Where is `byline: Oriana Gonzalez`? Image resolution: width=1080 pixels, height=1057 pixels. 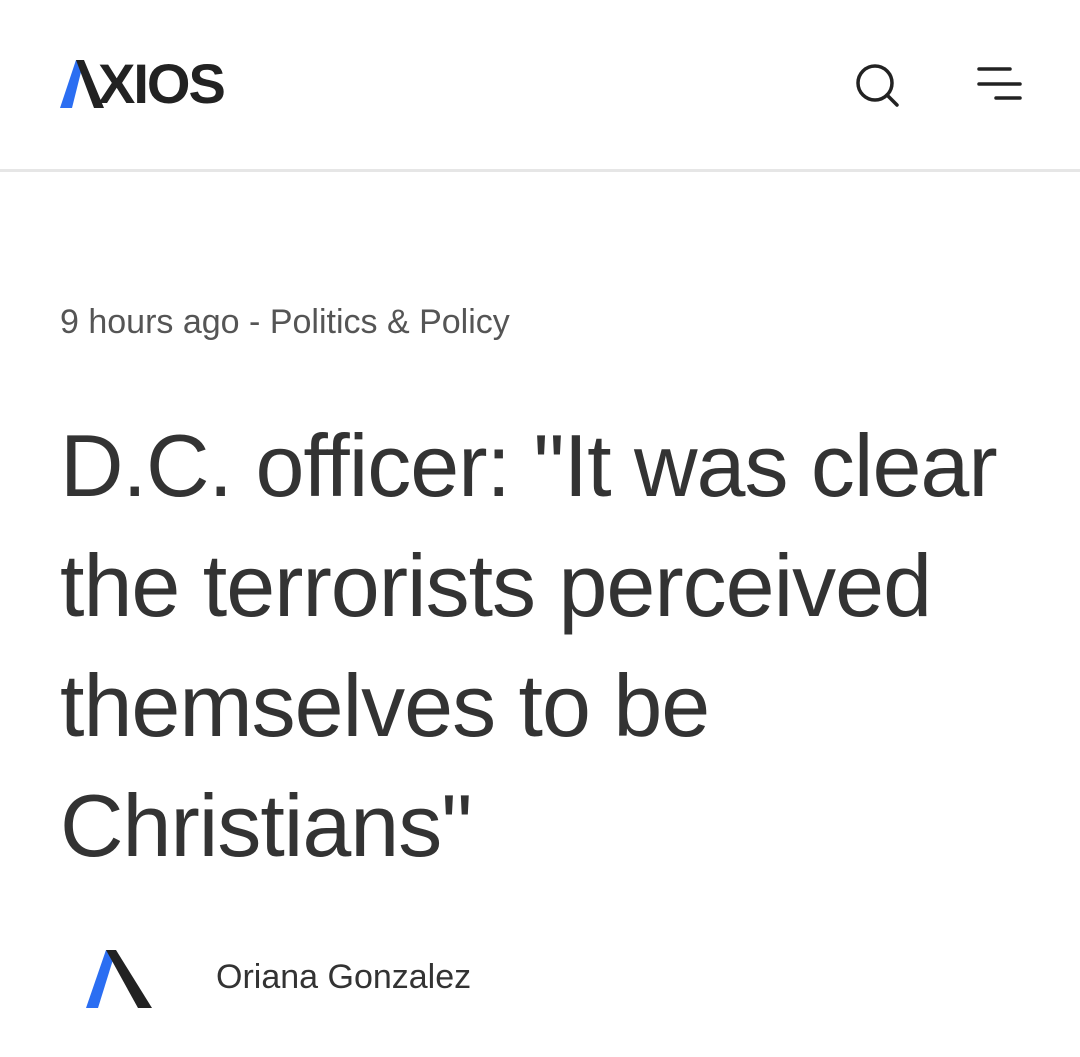 byline: Oriana Gonzalez is located at coordinates (278, 977).